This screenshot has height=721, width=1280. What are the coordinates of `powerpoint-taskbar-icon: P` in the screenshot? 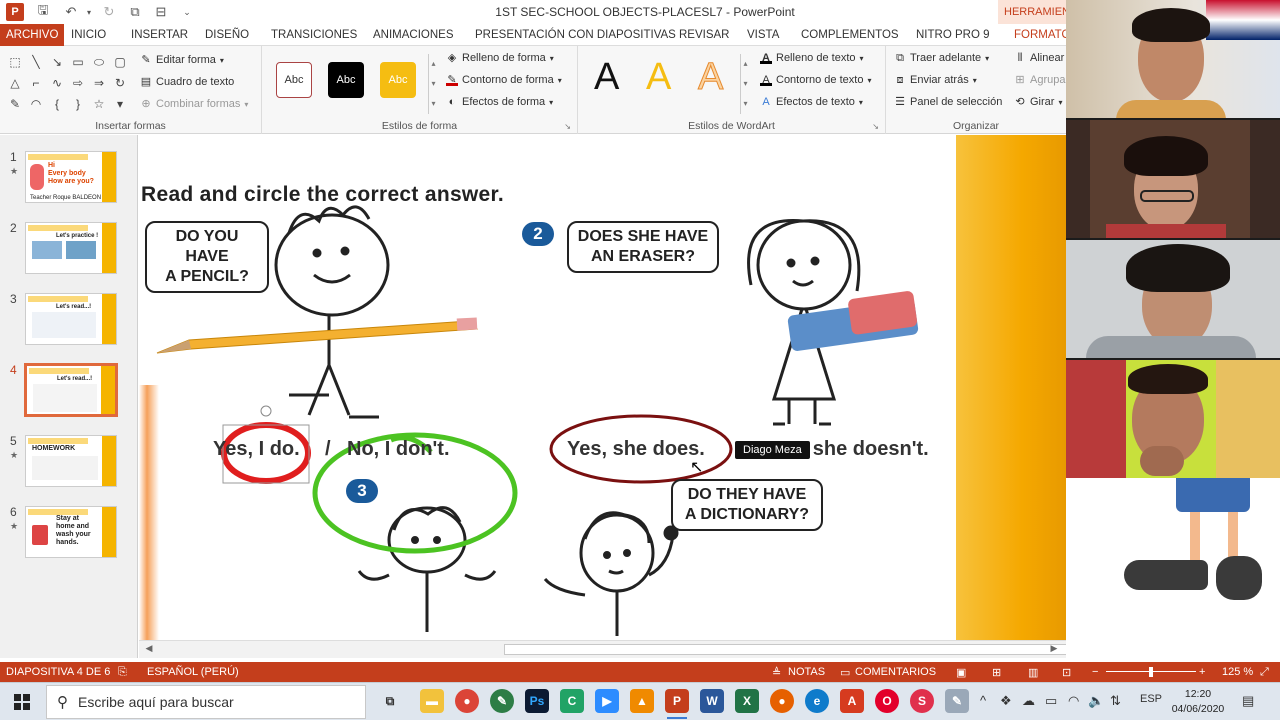 It's located at (677, 704).